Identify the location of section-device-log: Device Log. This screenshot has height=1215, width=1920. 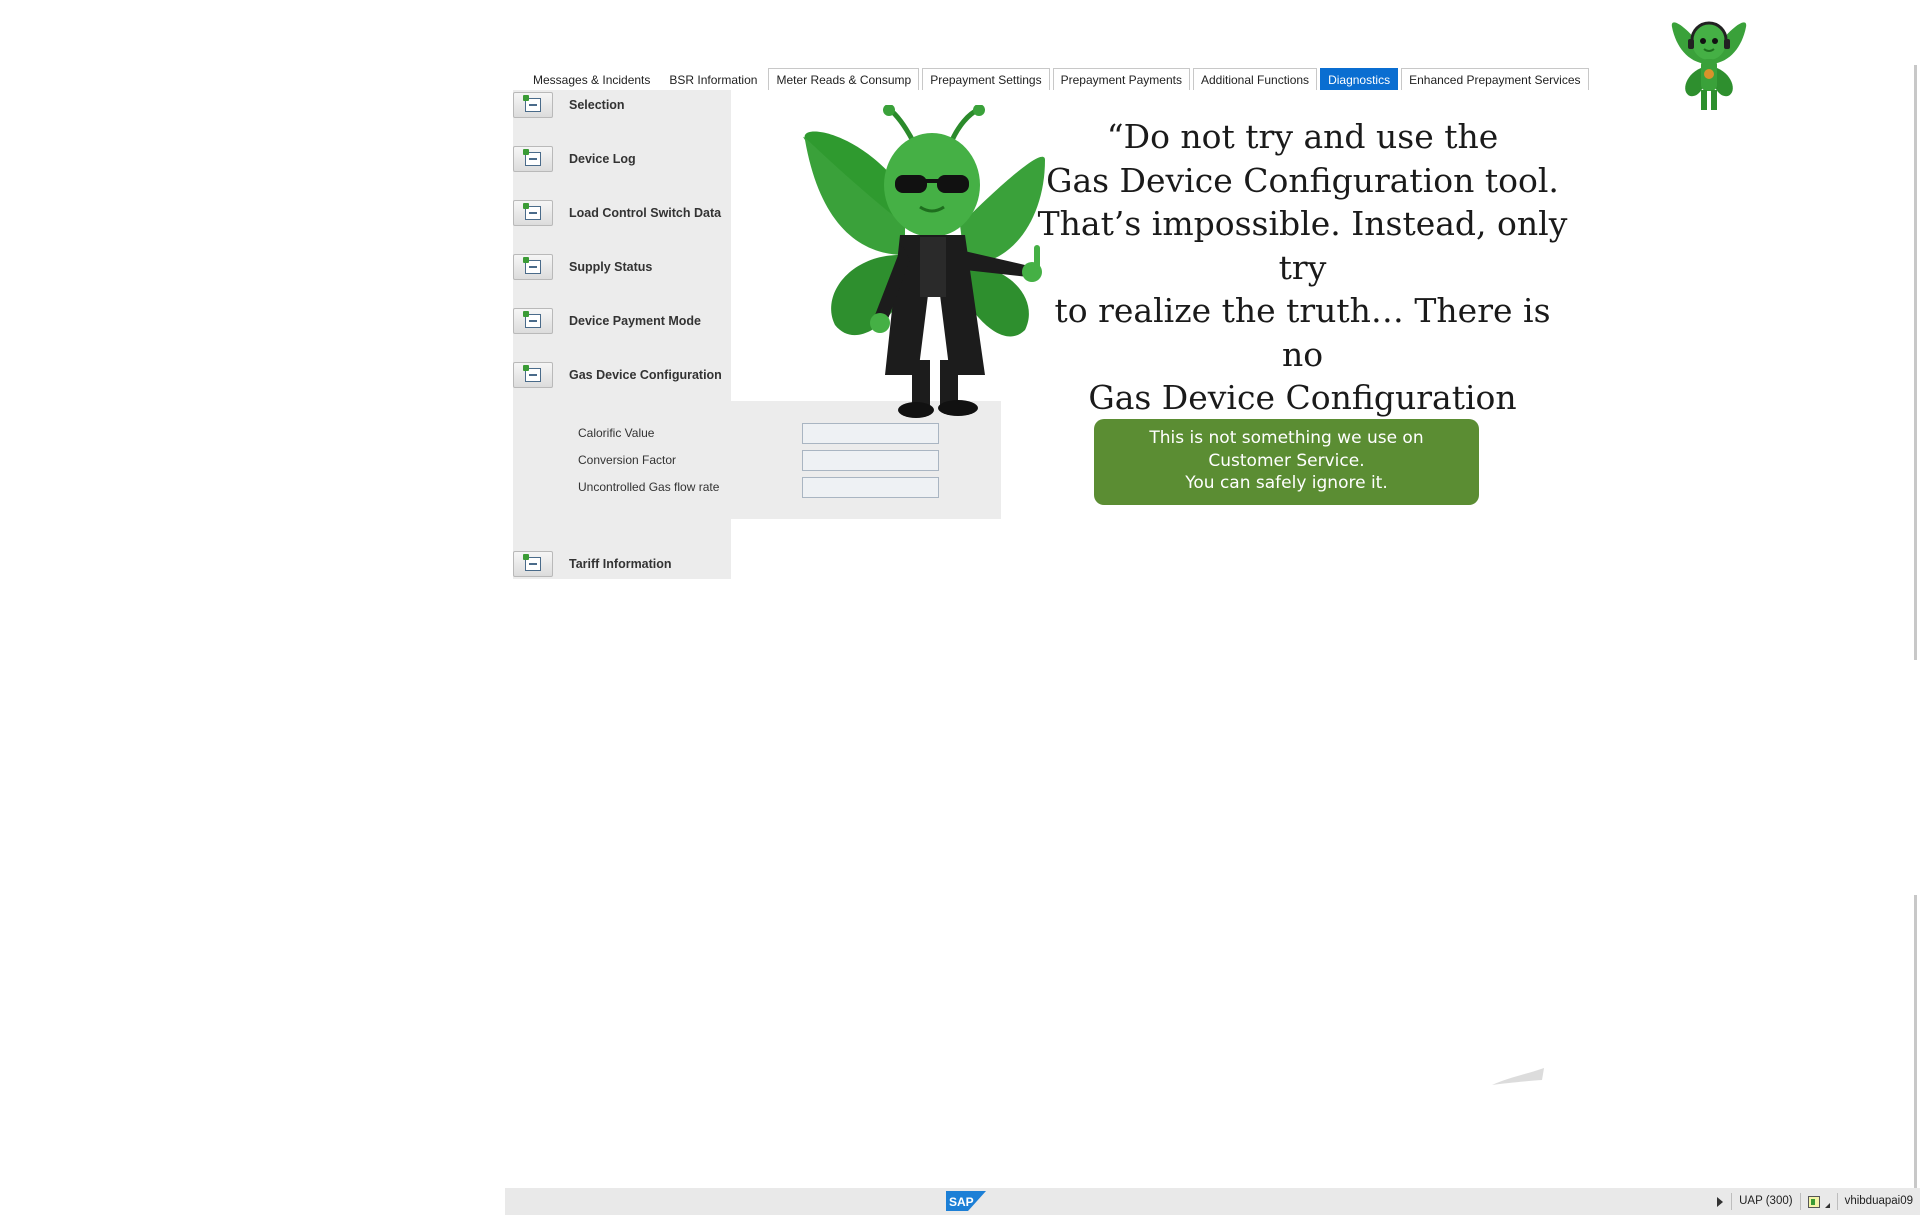
(574, 159).